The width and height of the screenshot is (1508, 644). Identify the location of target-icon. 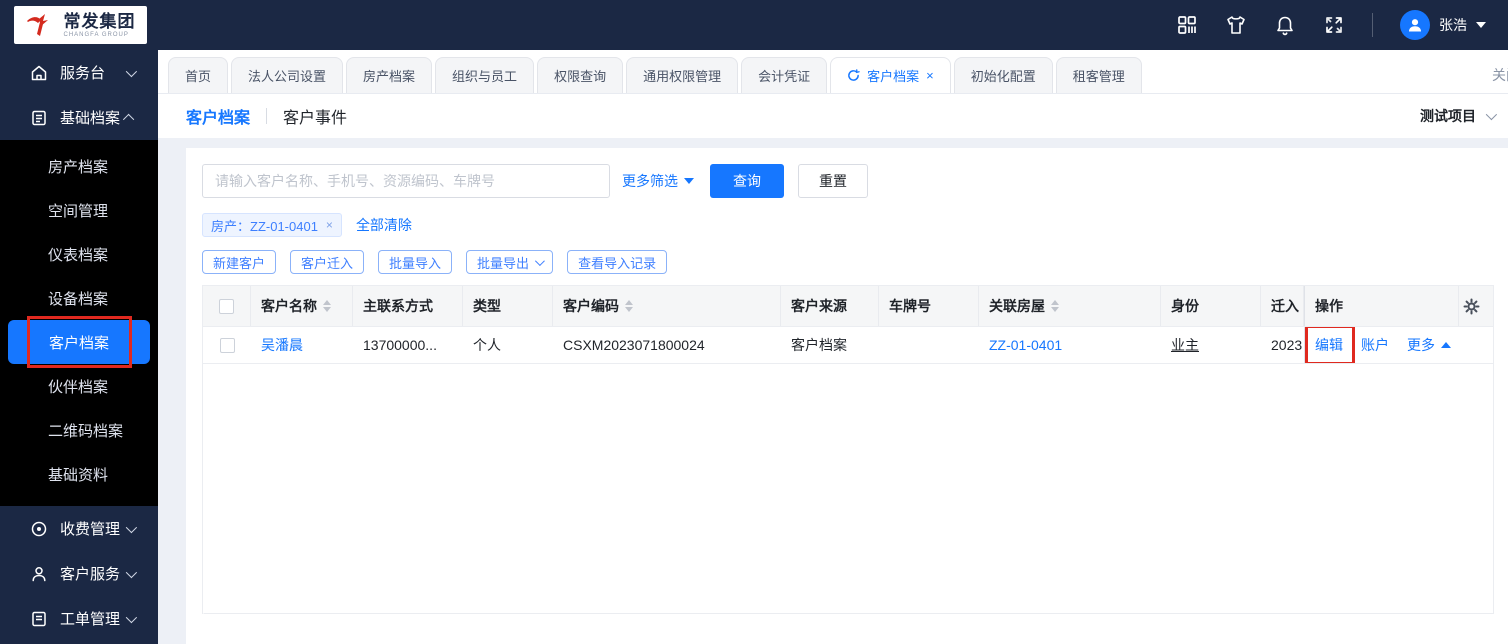
(39, 529).